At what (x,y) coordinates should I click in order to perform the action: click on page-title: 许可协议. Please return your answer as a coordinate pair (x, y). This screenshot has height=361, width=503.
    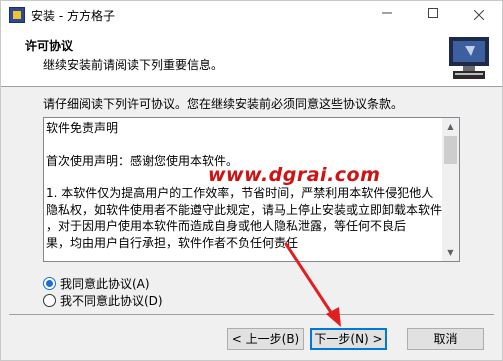
    Looking at the image, I should click on (49, 46).